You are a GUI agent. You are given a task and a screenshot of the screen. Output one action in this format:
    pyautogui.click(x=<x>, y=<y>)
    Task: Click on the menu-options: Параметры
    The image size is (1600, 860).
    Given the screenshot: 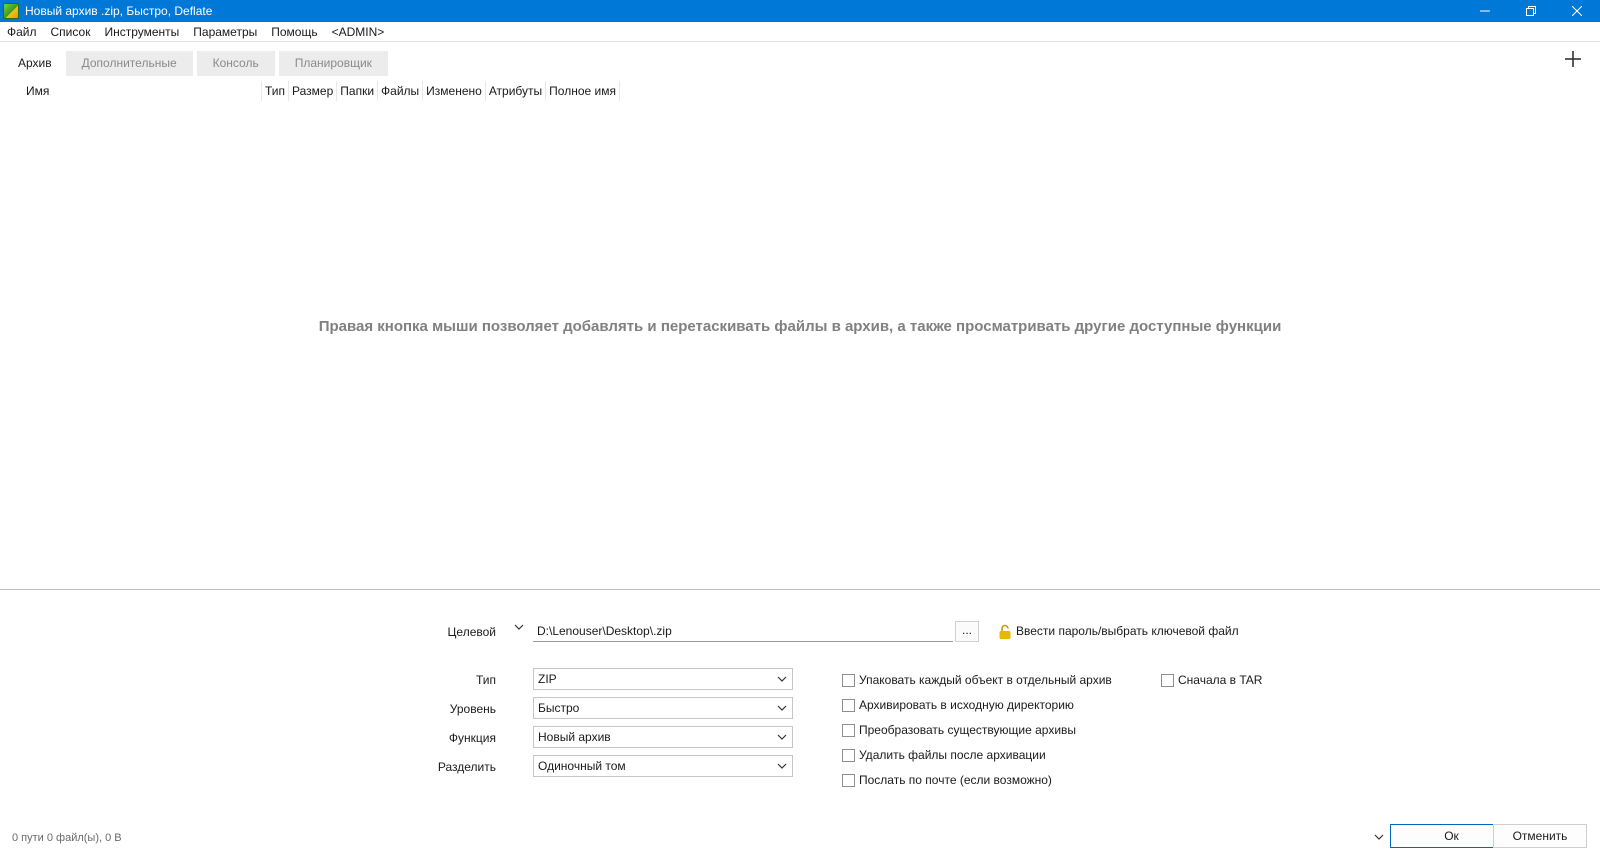 What is the action you would take?
    pyautogui.click(x=225, y=32)
    